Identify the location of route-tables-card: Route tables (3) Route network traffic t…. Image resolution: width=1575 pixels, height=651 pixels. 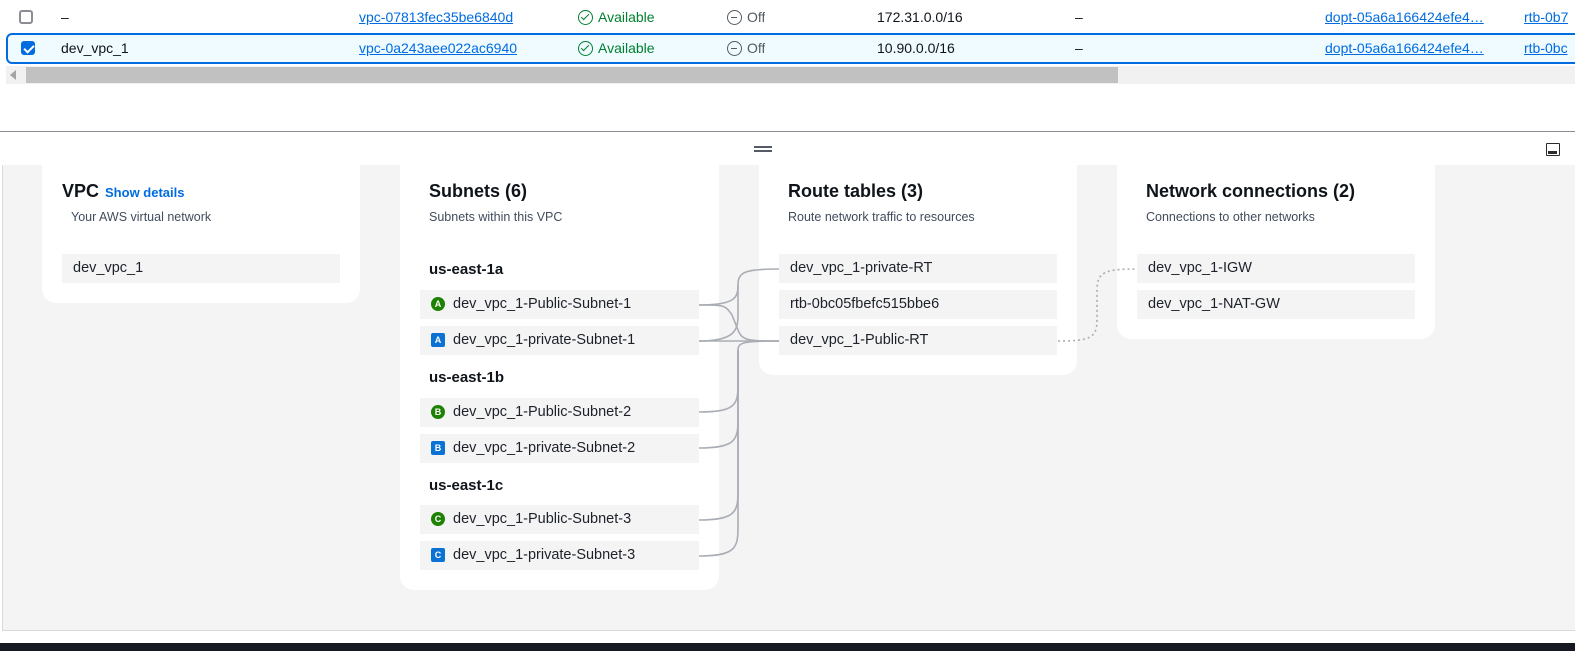
(918, 270).